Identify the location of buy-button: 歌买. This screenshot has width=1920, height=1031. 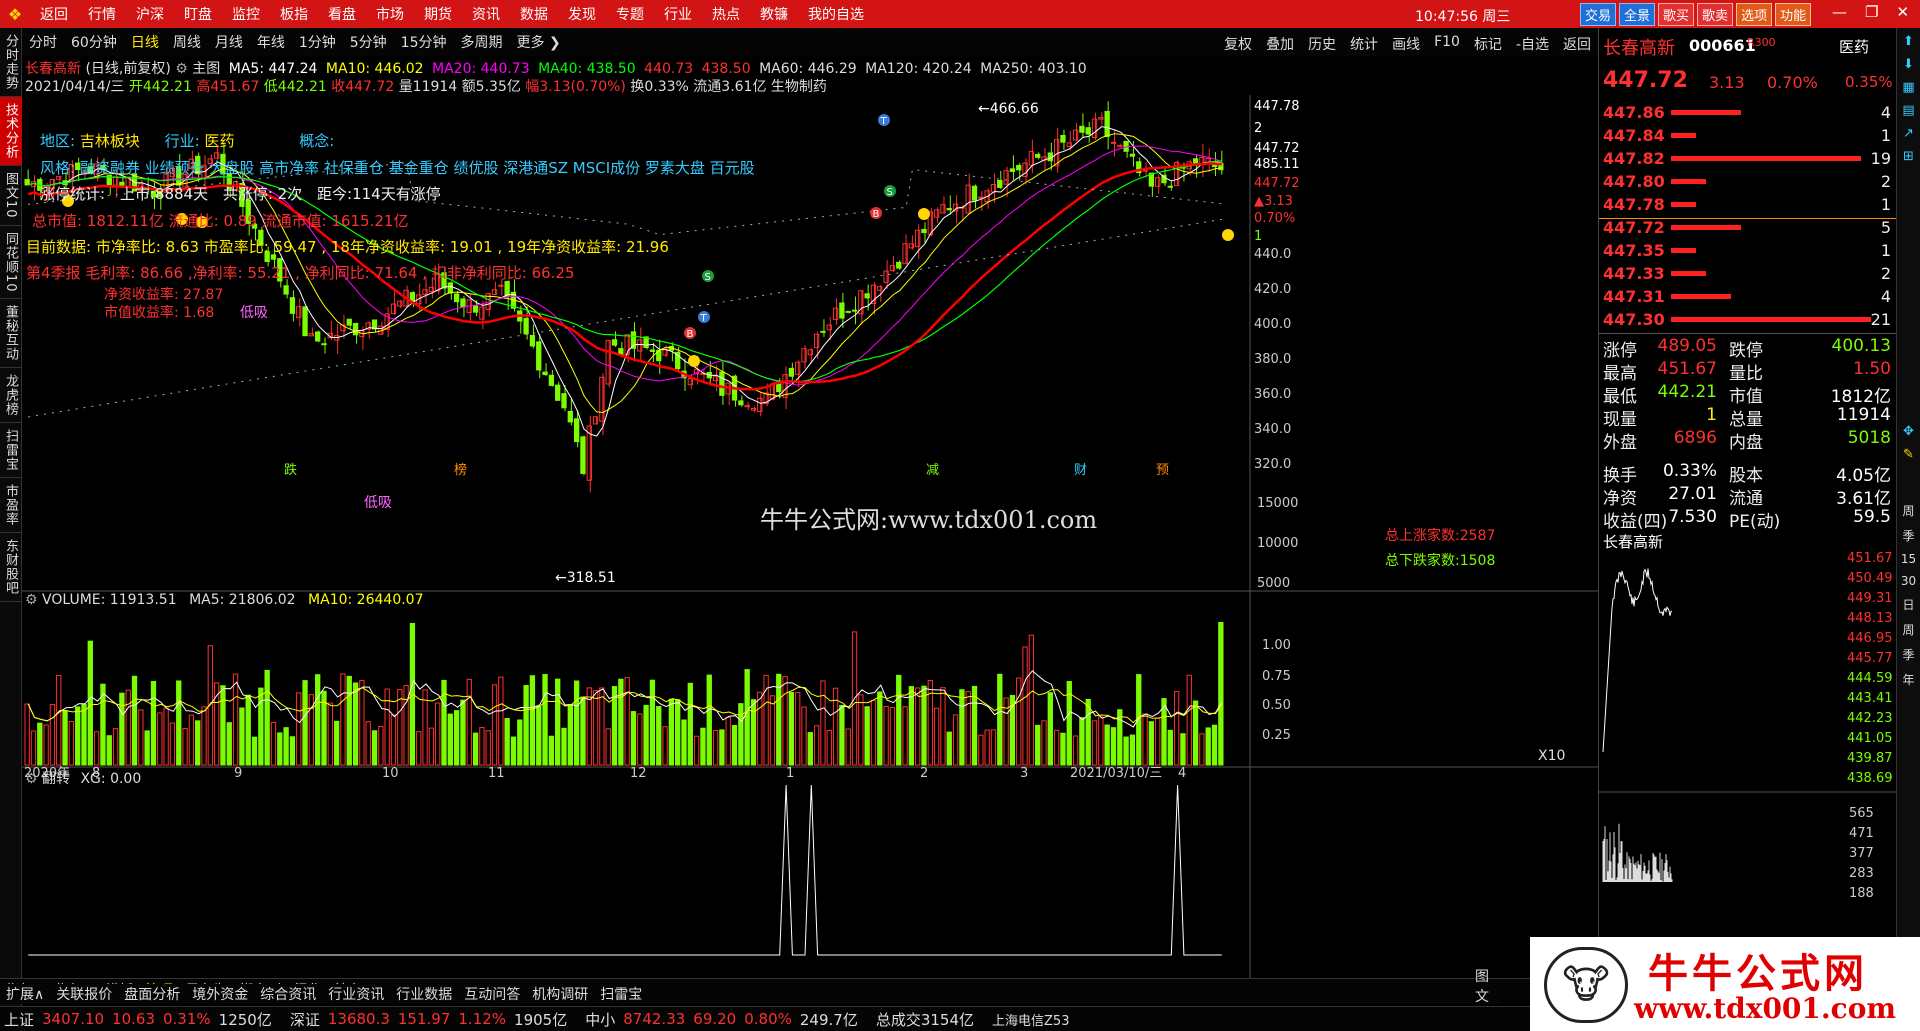
(1676, 14).